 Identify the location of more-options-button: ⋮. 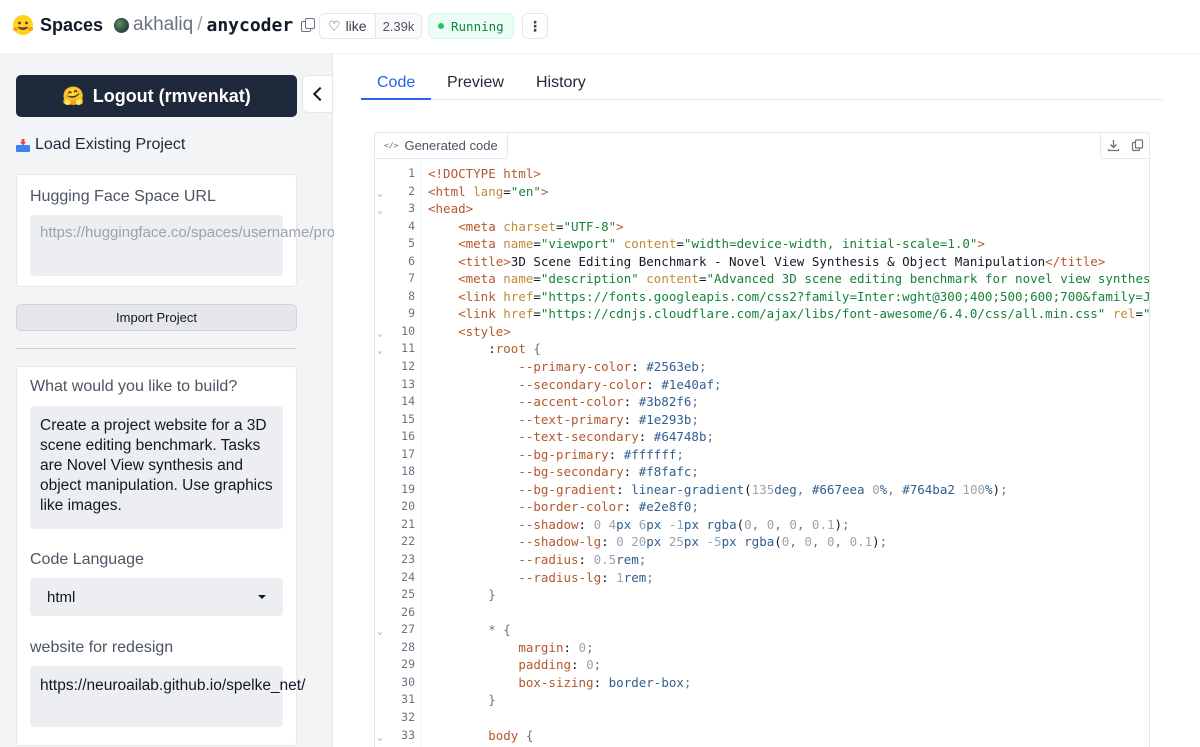
(535, 26).